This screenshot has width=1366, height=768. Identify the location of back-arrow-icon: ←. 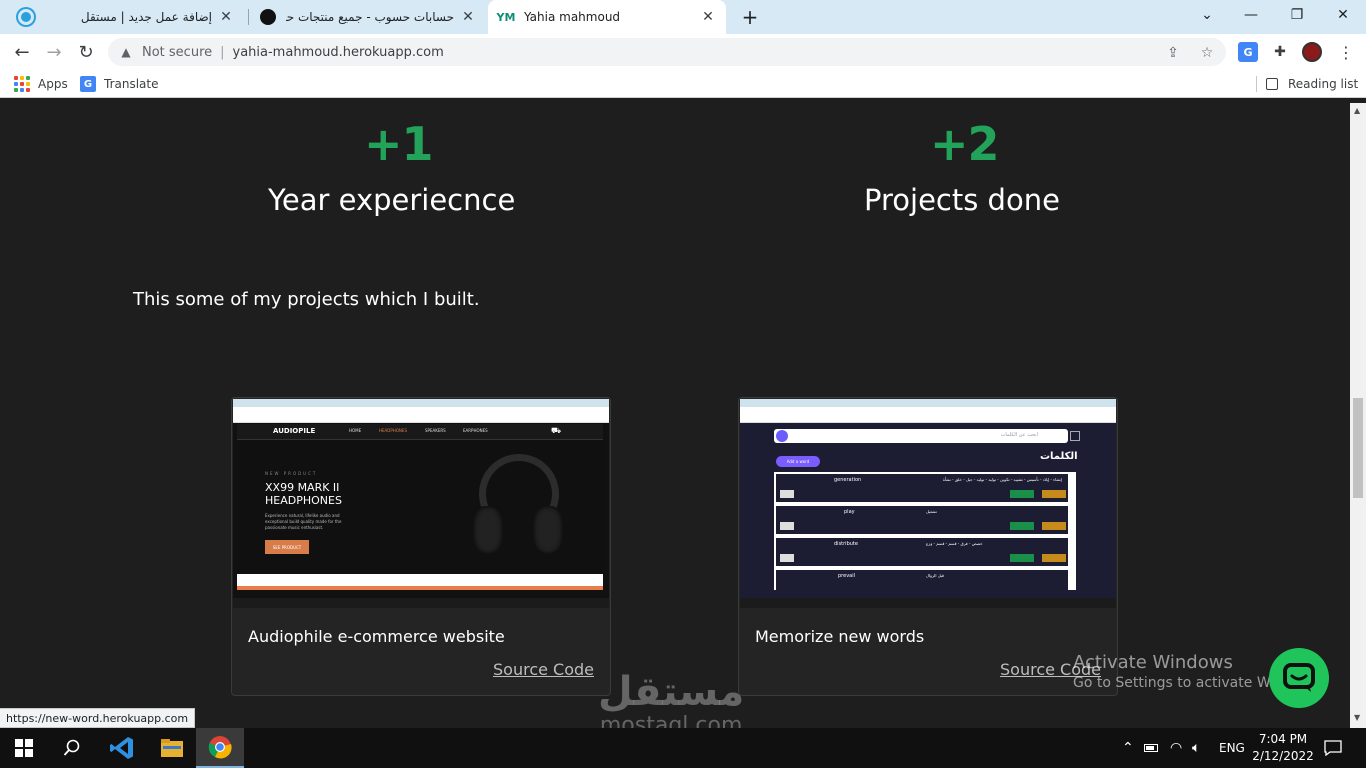
(22, 52).